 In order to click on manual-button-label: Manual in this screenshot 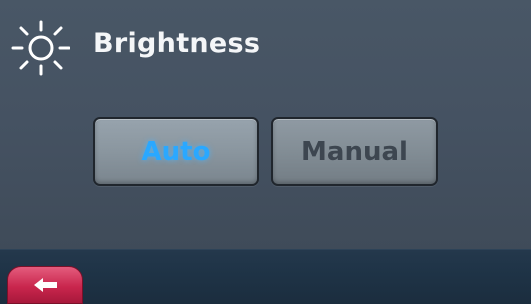, I will do `click(354, 151)`.